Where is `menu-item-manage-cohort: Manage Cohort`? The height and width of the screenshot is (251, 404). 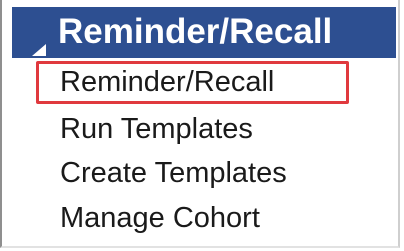
menu-item-manage-cohort: Manage Cohort is located at coordinates (160, 218).